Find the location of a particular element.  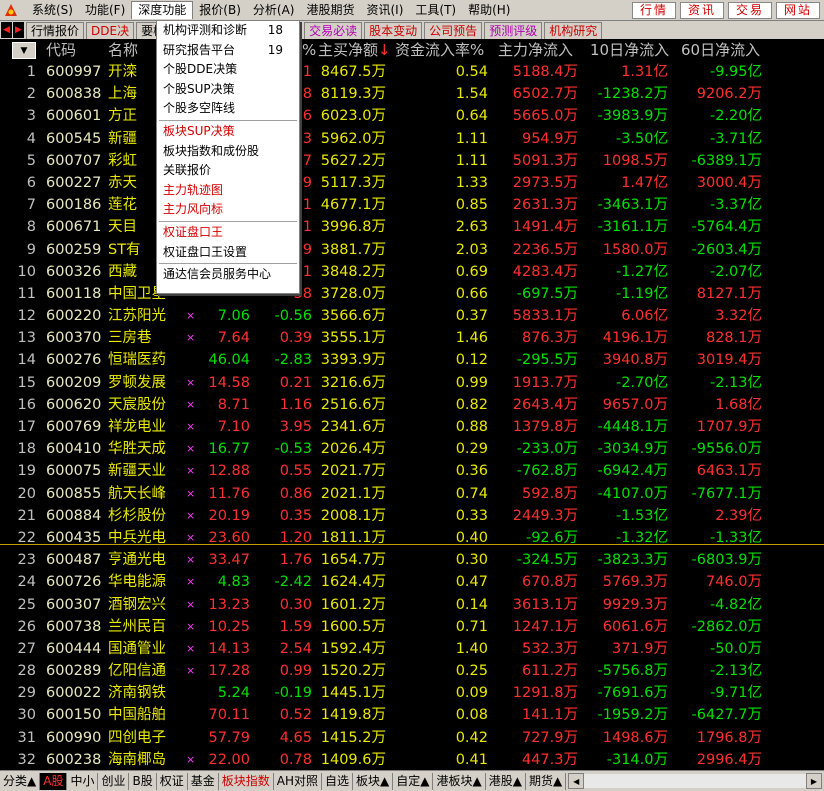

dropdown-item-6: 板块SUP决策 is located at coordinates (228, 132).